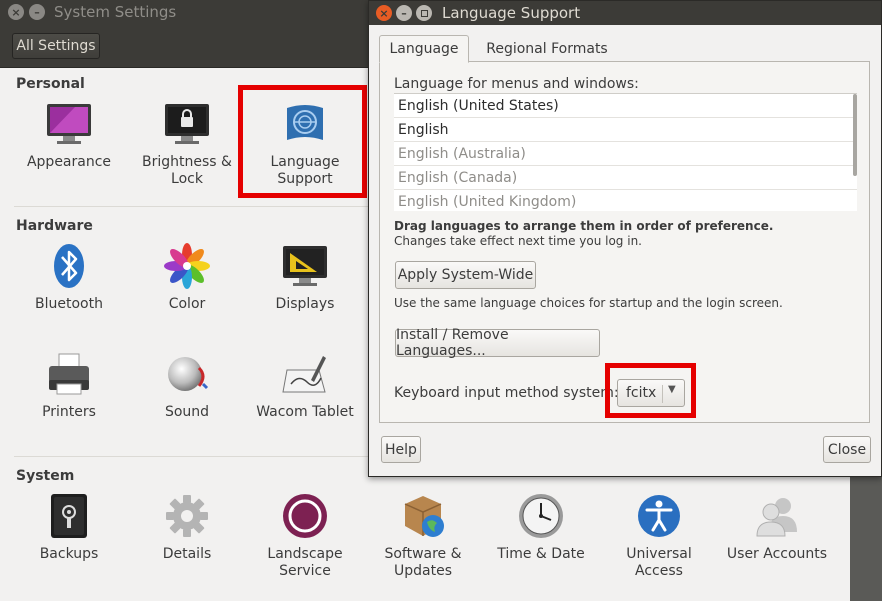 The image size is (882, 601). What do you see at coordinates (541, 516) in the screenshot?
I see `clock-icon` at bounding box center [541, 516].